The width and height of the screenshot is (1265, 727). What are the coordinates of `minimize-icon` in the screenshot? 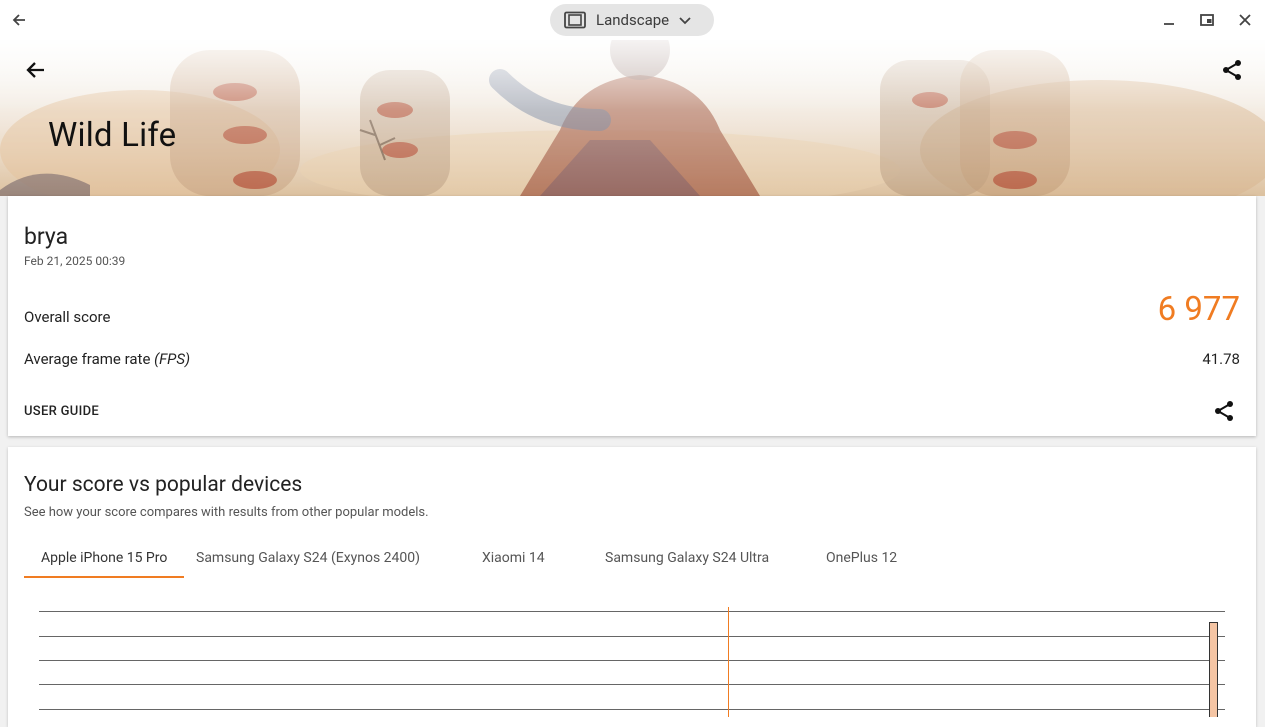 It's located at (1169, 20).